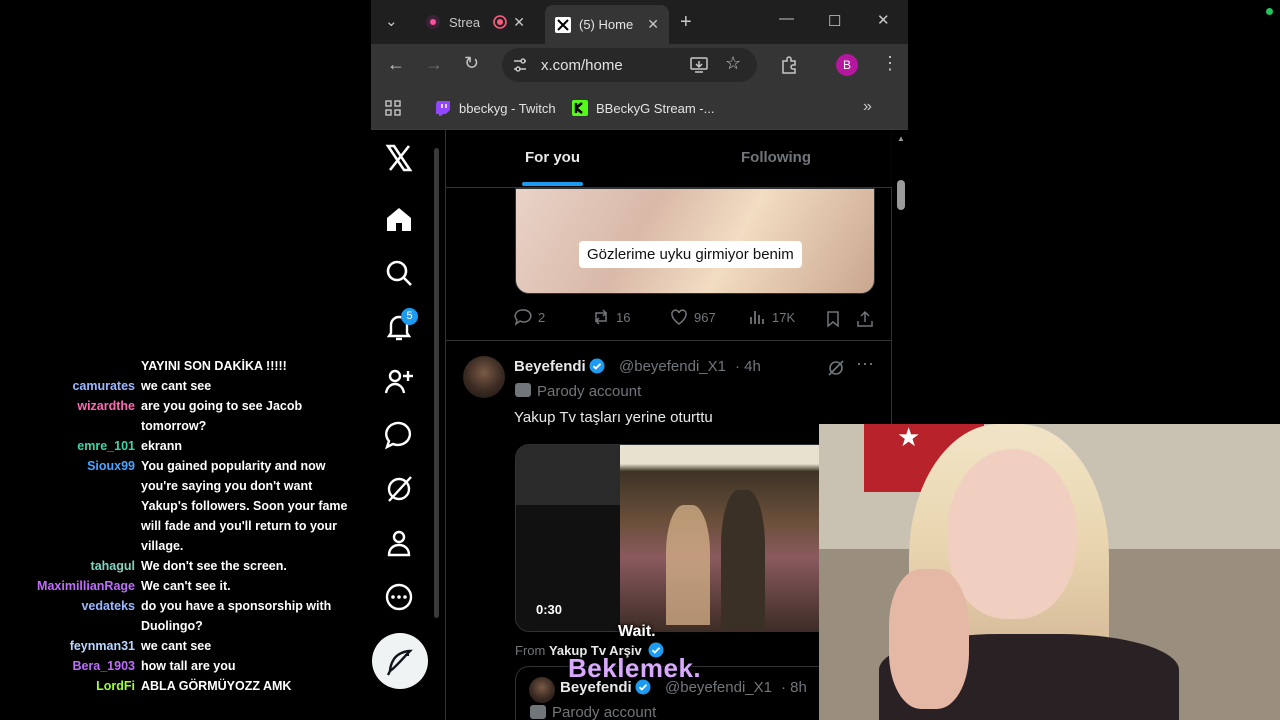 The width and height of the screenshot is (1280, 720). What do you see at coordinates (399, 489) in the screenshot?
I see `grok-icon` at bounding box center [399, 489].